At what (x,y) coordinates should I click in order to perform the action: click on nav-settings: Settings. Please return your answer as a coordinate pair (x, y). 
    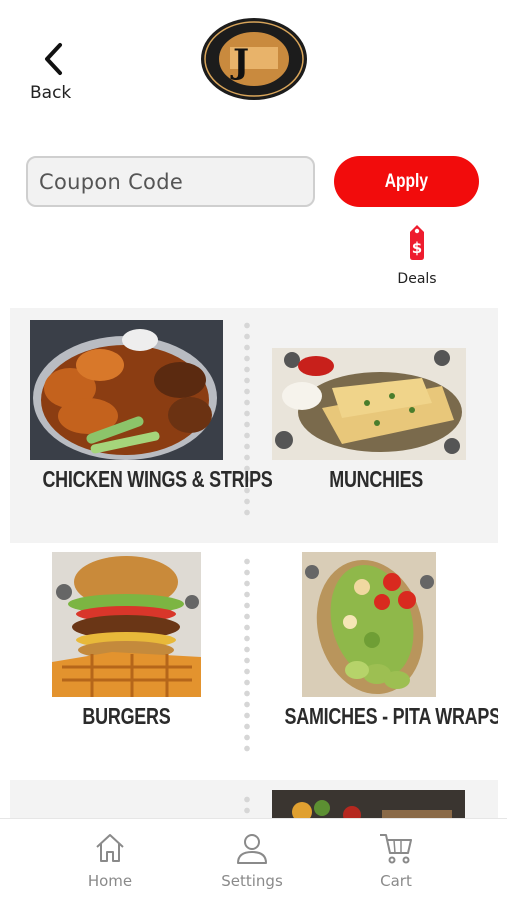
    Looking at the image, I should click on (252, 860).